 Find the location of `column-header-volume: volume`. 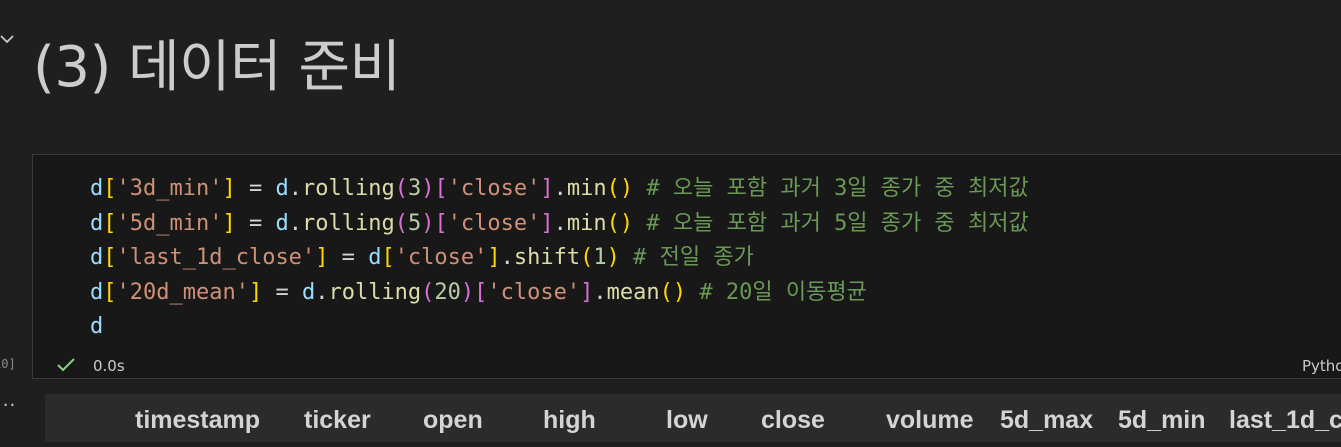

column-header-volume: volume is located at coordinates (930, 420).